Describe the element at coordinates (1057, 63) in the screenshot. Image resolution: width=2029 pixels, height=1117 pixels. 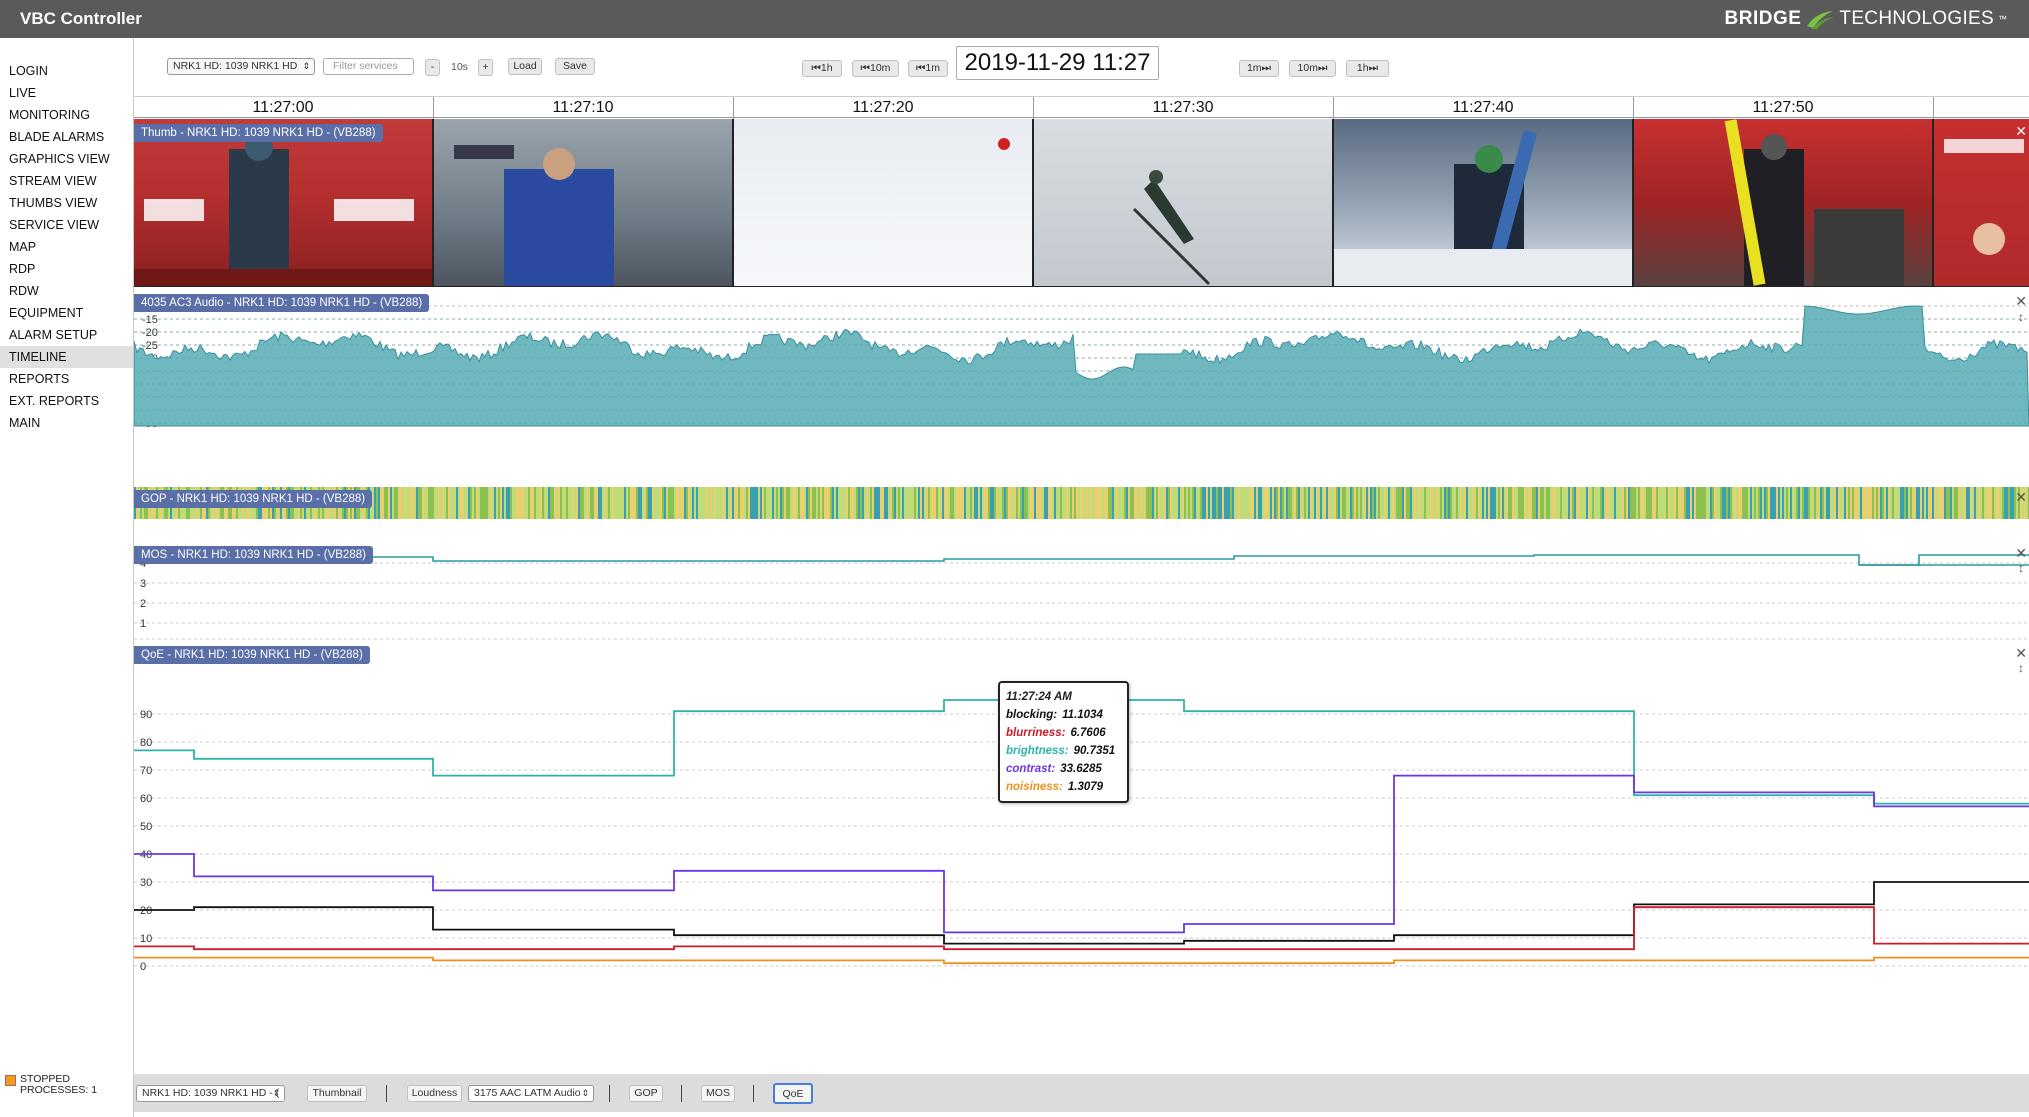
I see `datetime-input: 2019-11-29 11:27` at that location.